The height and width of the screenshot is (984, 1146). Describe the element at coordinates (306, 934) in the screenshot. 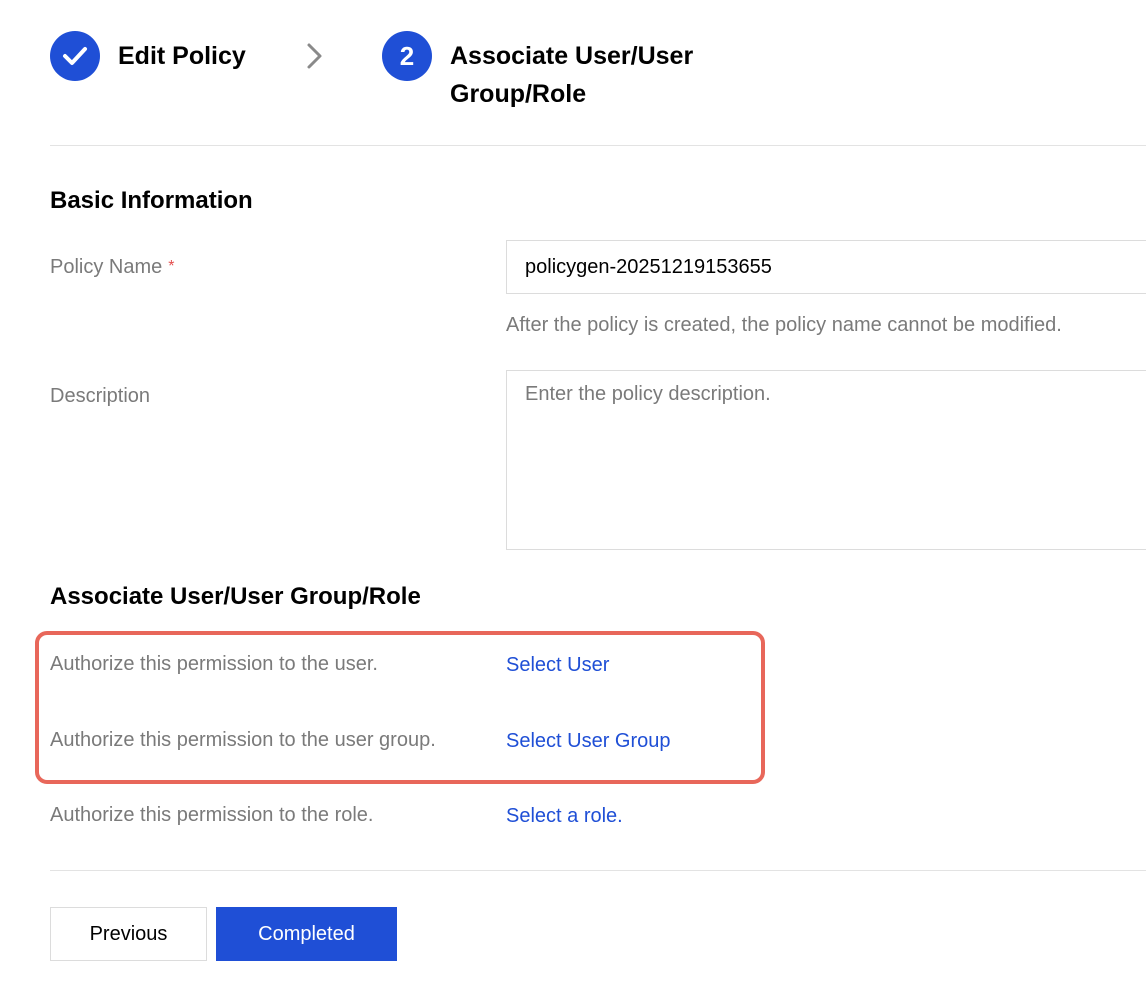

I see `completed-button: Completed` at that location.